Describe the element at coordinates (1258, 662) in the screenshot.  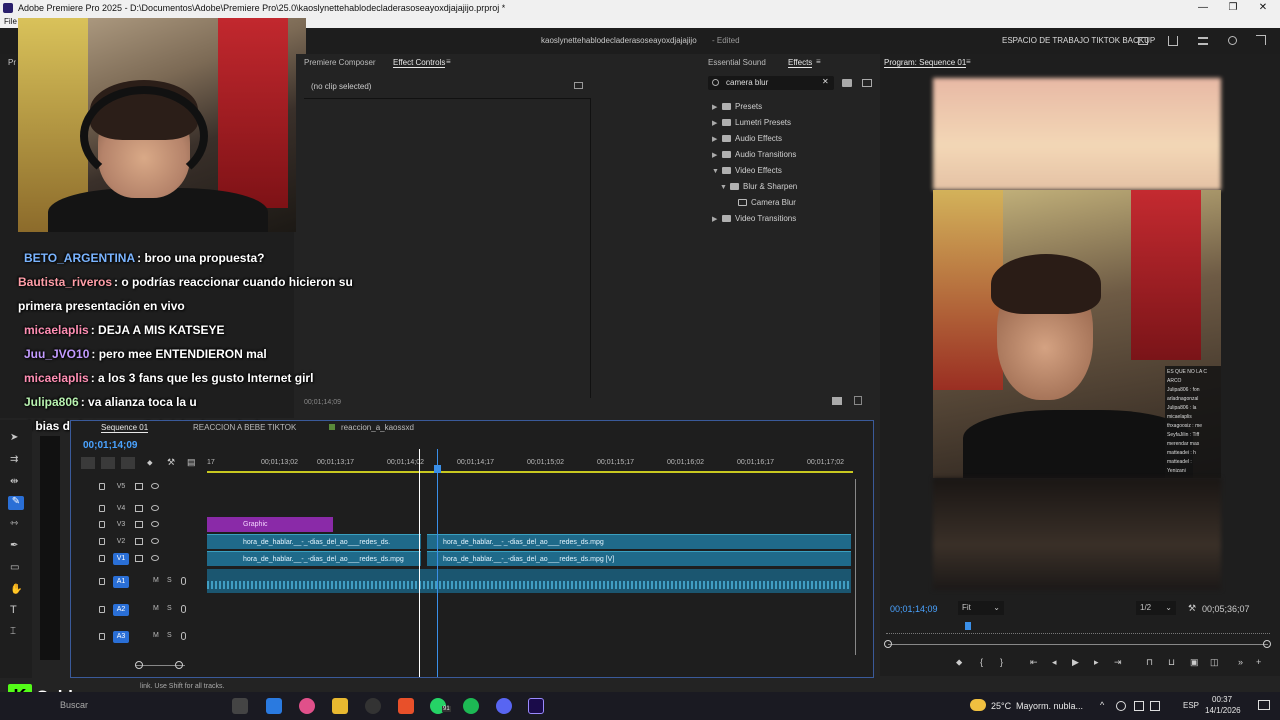
I see `add-button-icon: +` at that location.